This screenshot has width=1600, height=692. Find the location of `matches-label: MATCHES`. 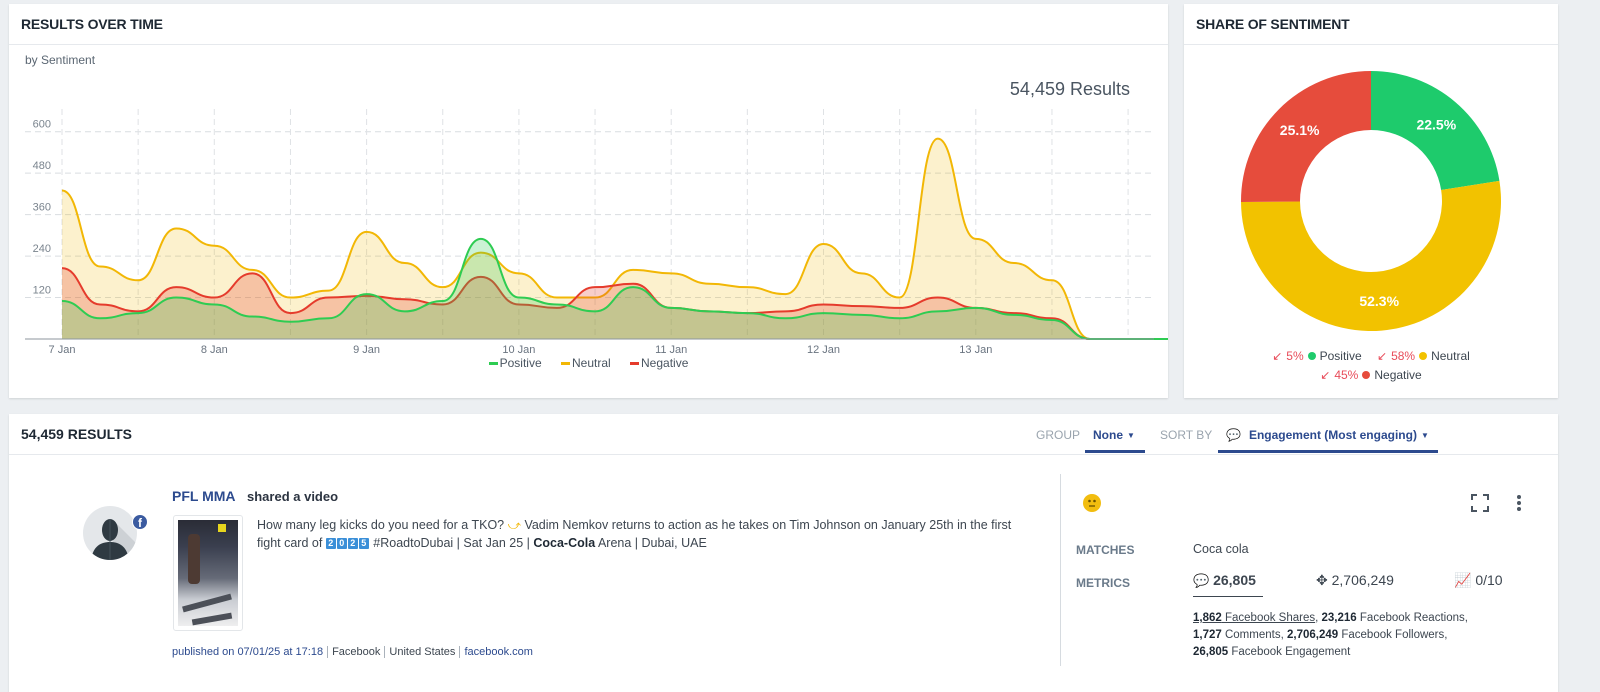

matches-label: MATCHES is located at coordinates (1105, 550).